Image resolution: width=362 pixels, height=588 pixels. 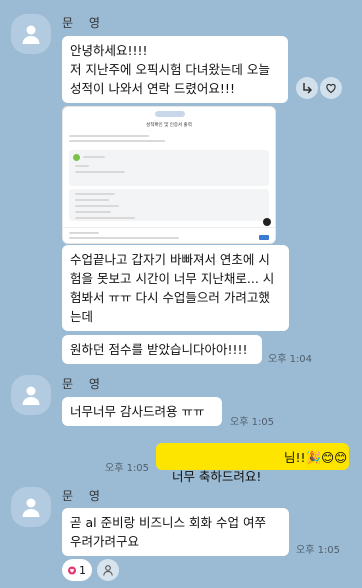 What do you see at coordinates (169, 125) in the screenshot?
I see `attachment-title: 성적확인 및 인증서 출력` at bounding box center [169, 125].